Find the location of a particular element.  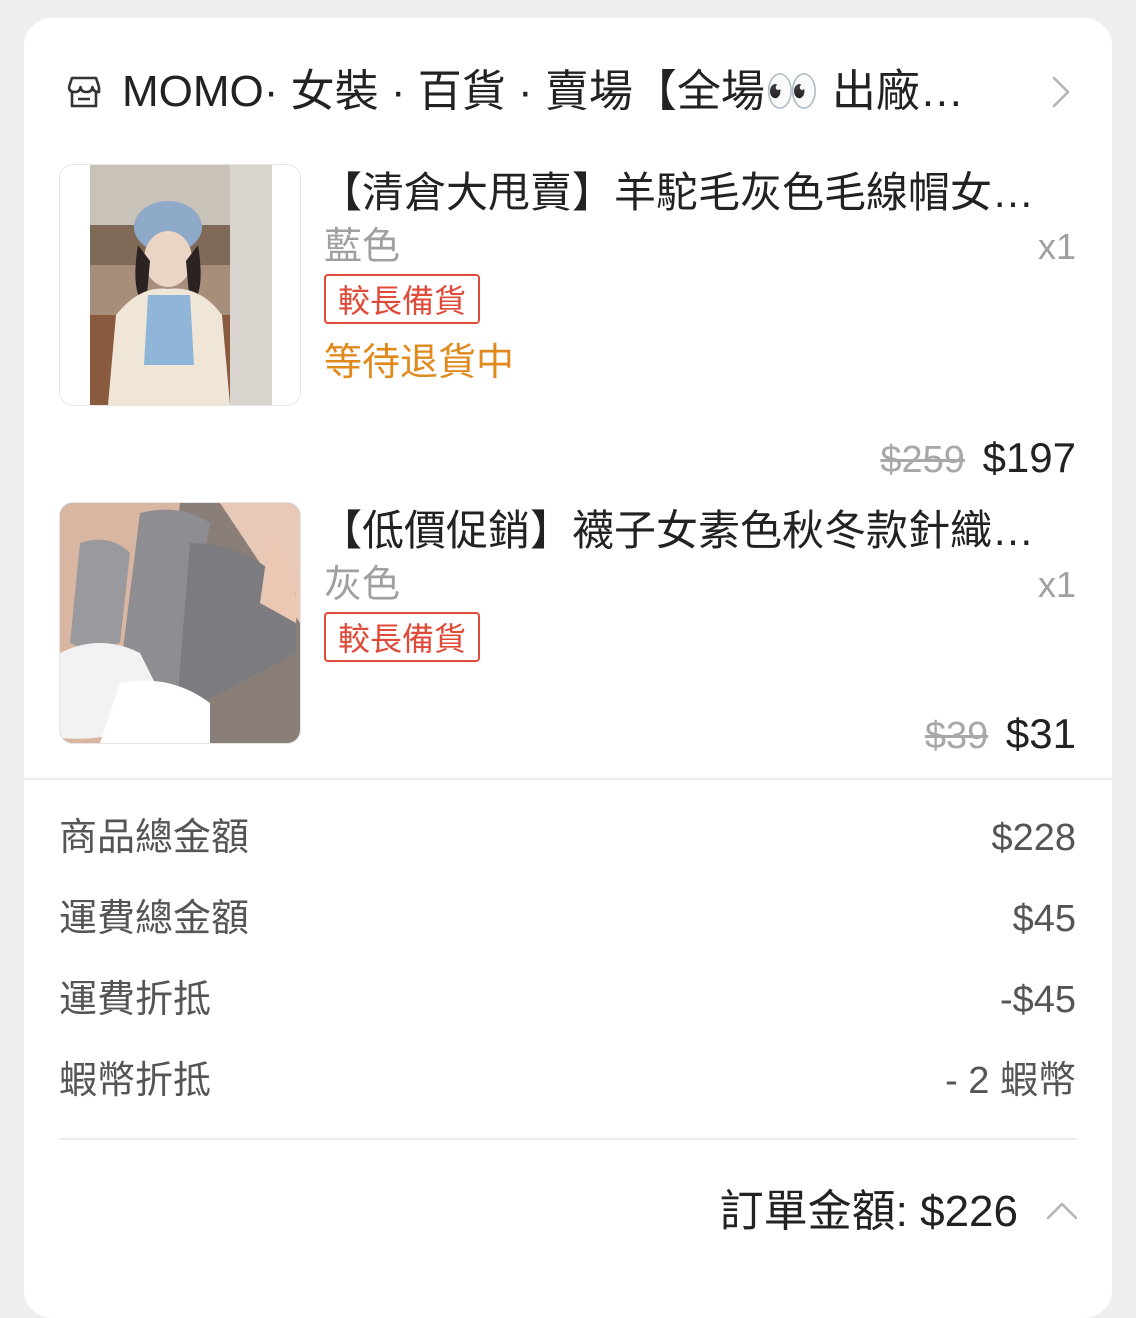

shop-icon is located at coordinates (84, 92).